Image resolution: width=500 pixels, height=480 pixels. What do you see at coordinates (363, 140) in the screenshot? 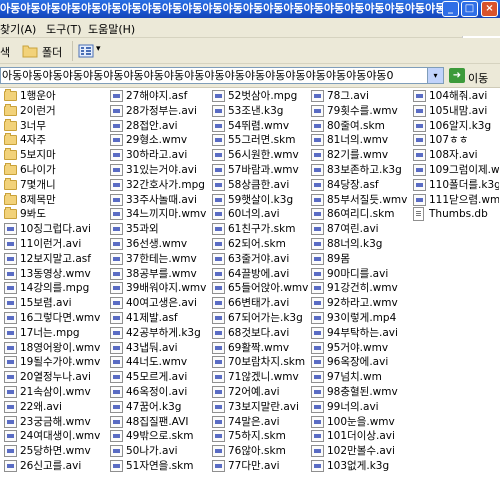
I see `file-item: 81너의.wmv` at bounding box center [363, 140].